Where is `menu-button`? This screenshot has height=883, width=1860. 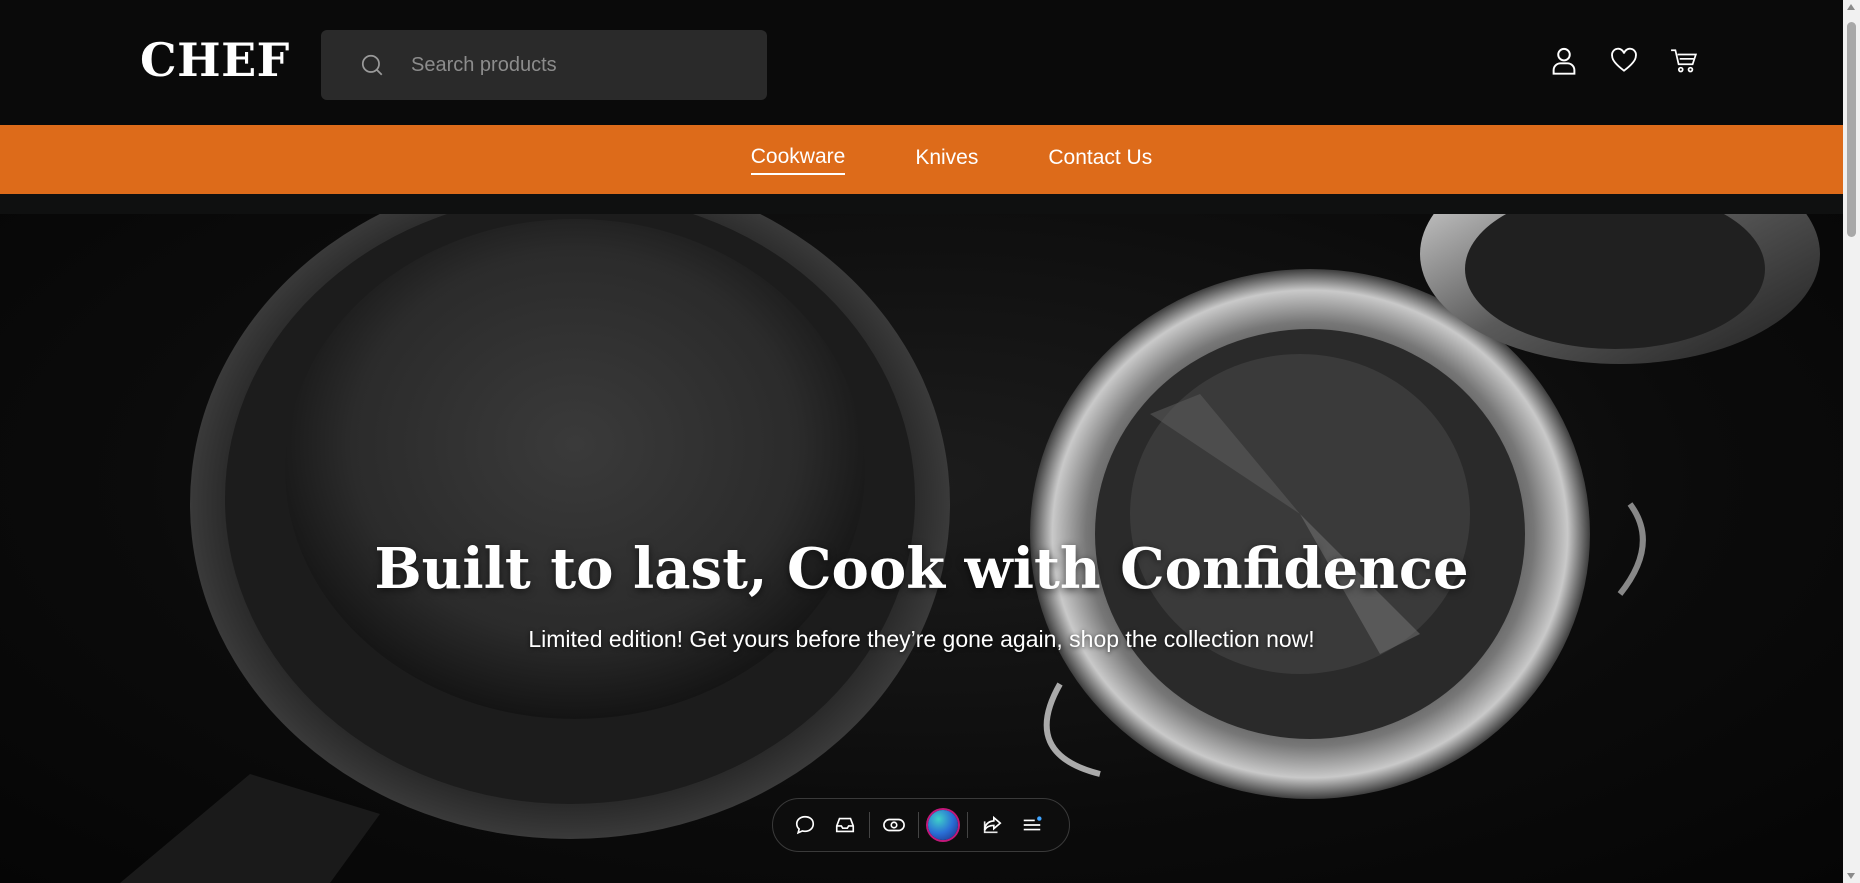
menu-button is located at coordinates (1032, 825).